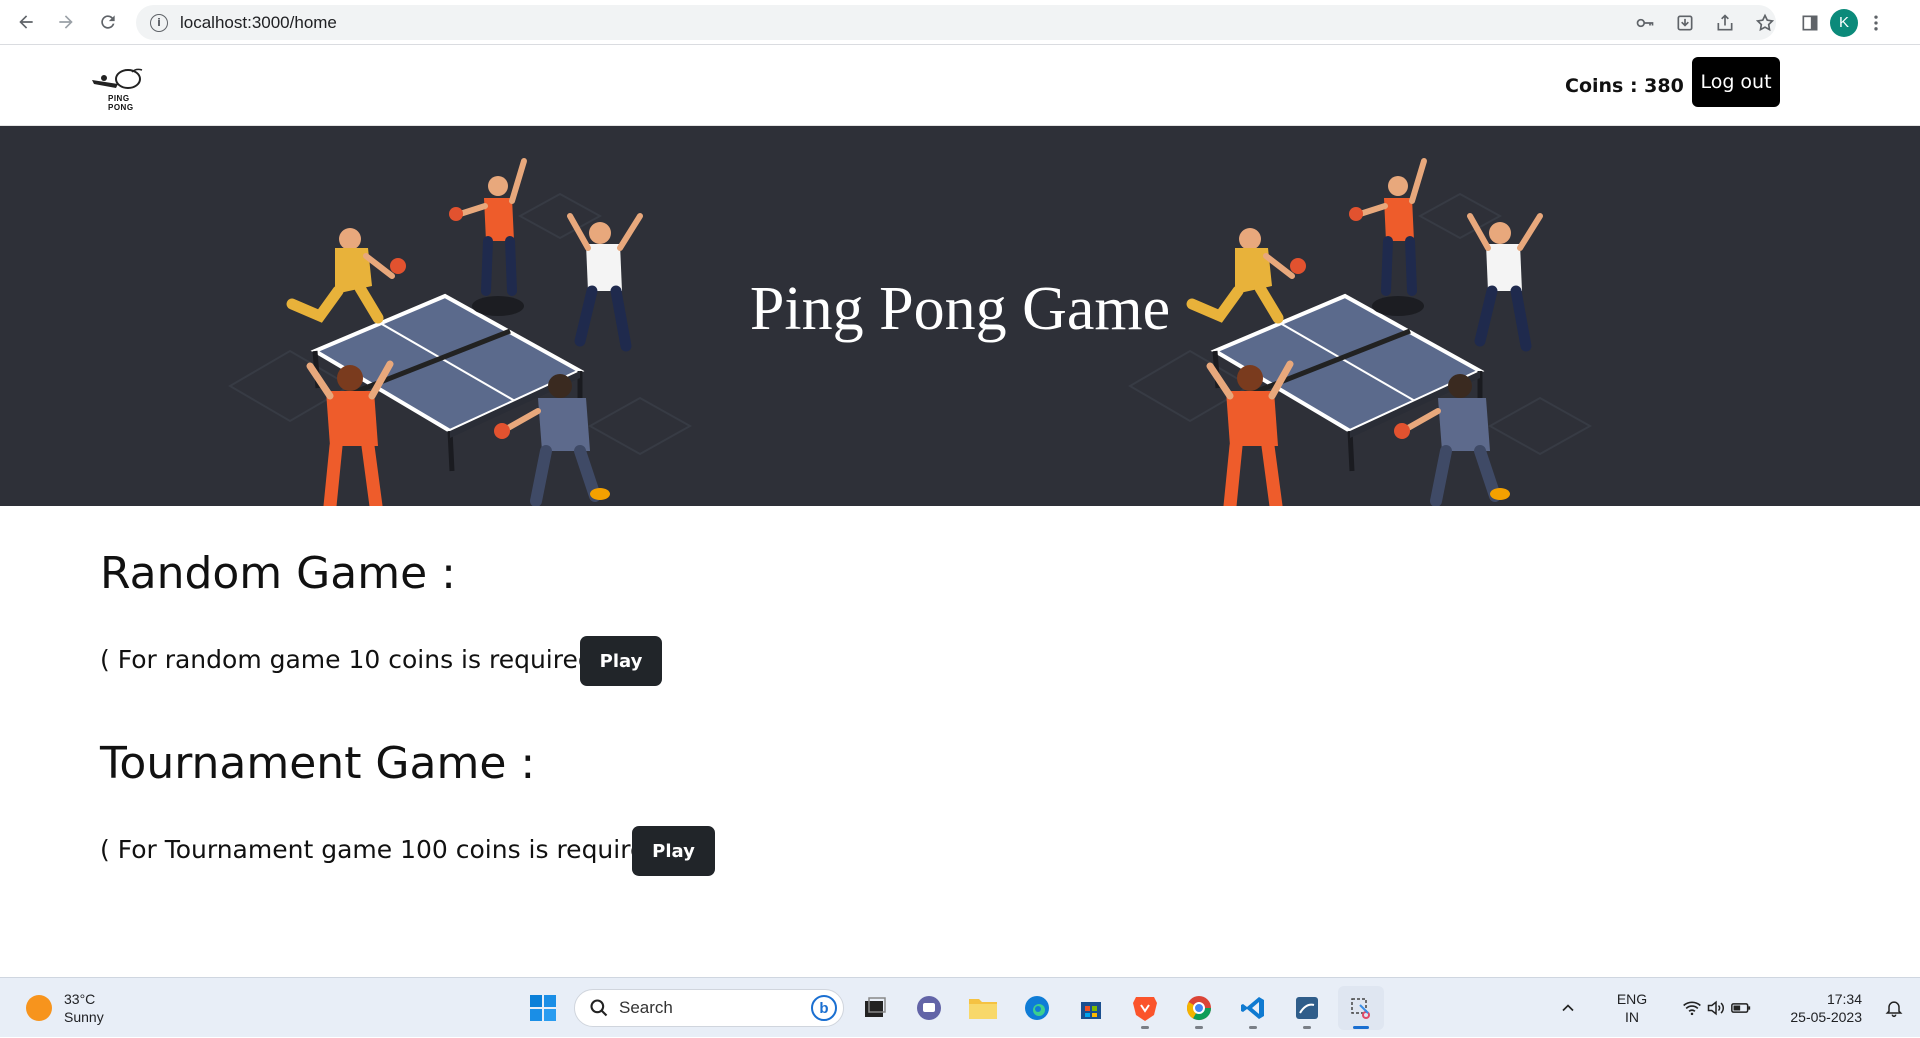  Describe the element at coordinates (1741, 1008) in the screenshot. I see `battery-icon` at that location.